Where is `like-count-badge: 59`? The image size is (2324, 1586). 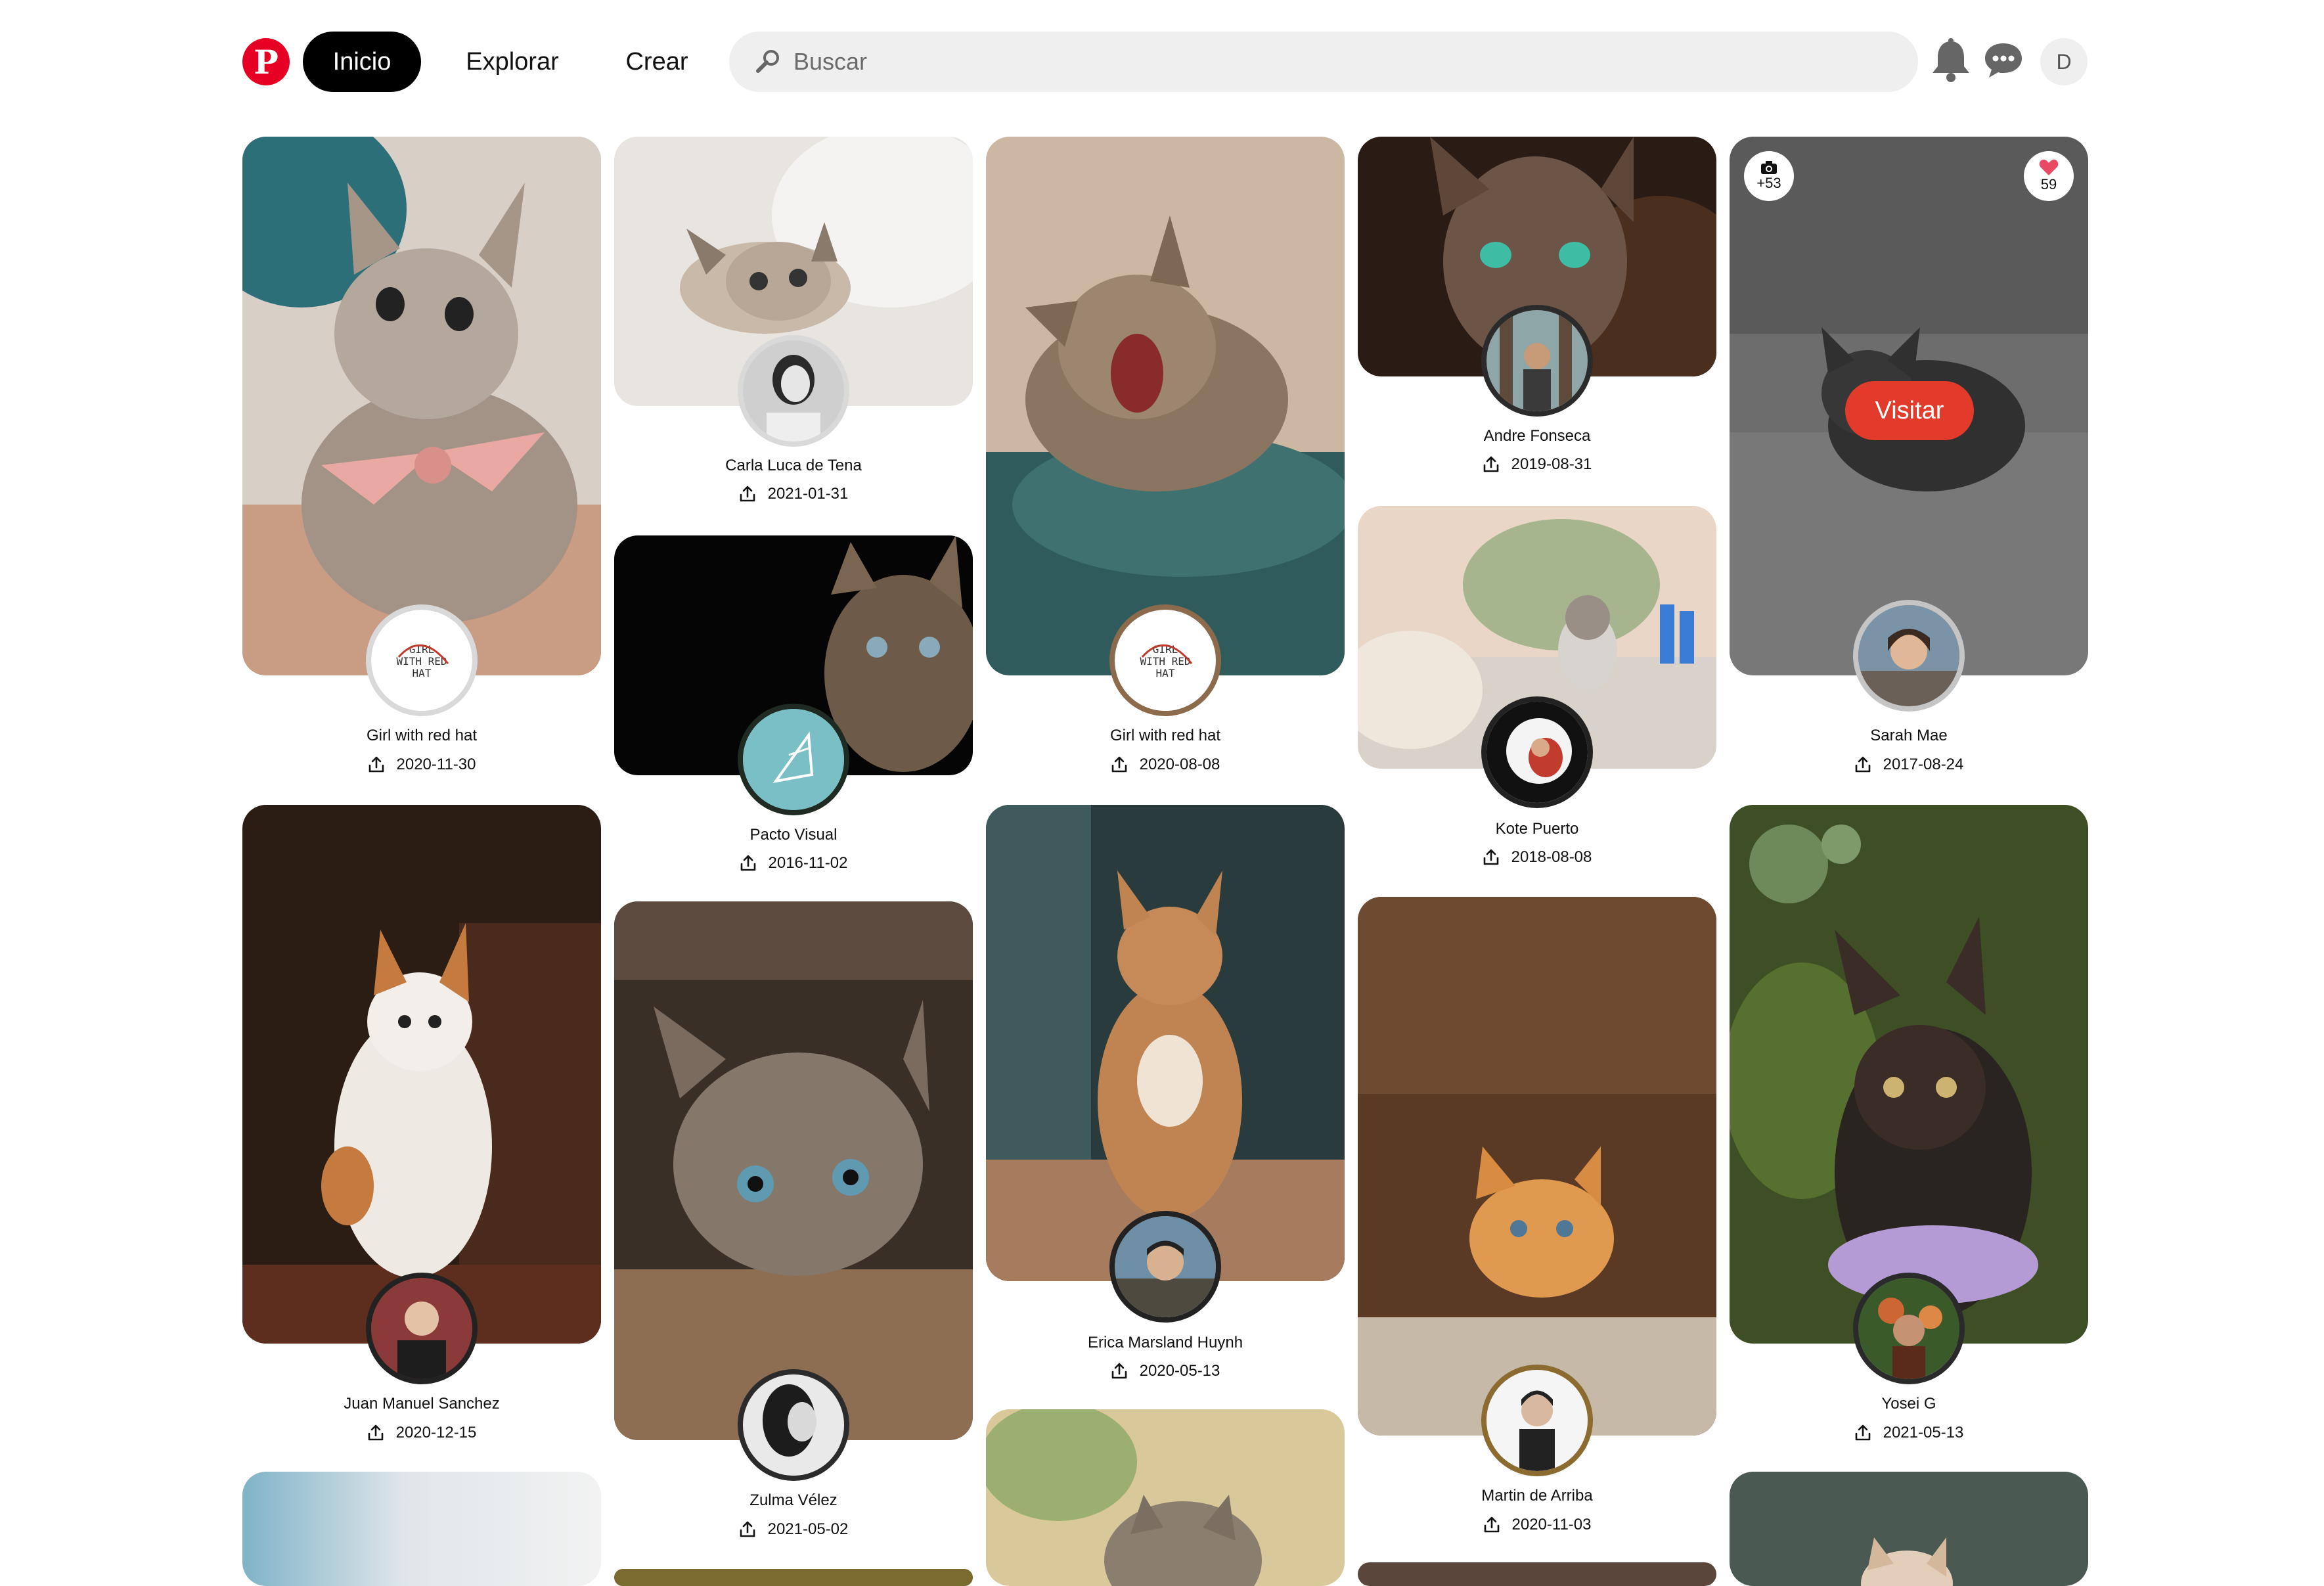 like-count-badge: 59 is located at coordinates (2049, 176).